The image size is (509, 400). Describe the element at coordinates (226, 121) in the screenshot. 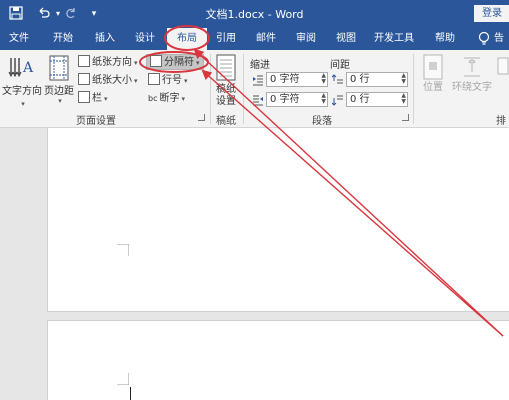

I see `manuscript-group-label: 稿纸` at that location.